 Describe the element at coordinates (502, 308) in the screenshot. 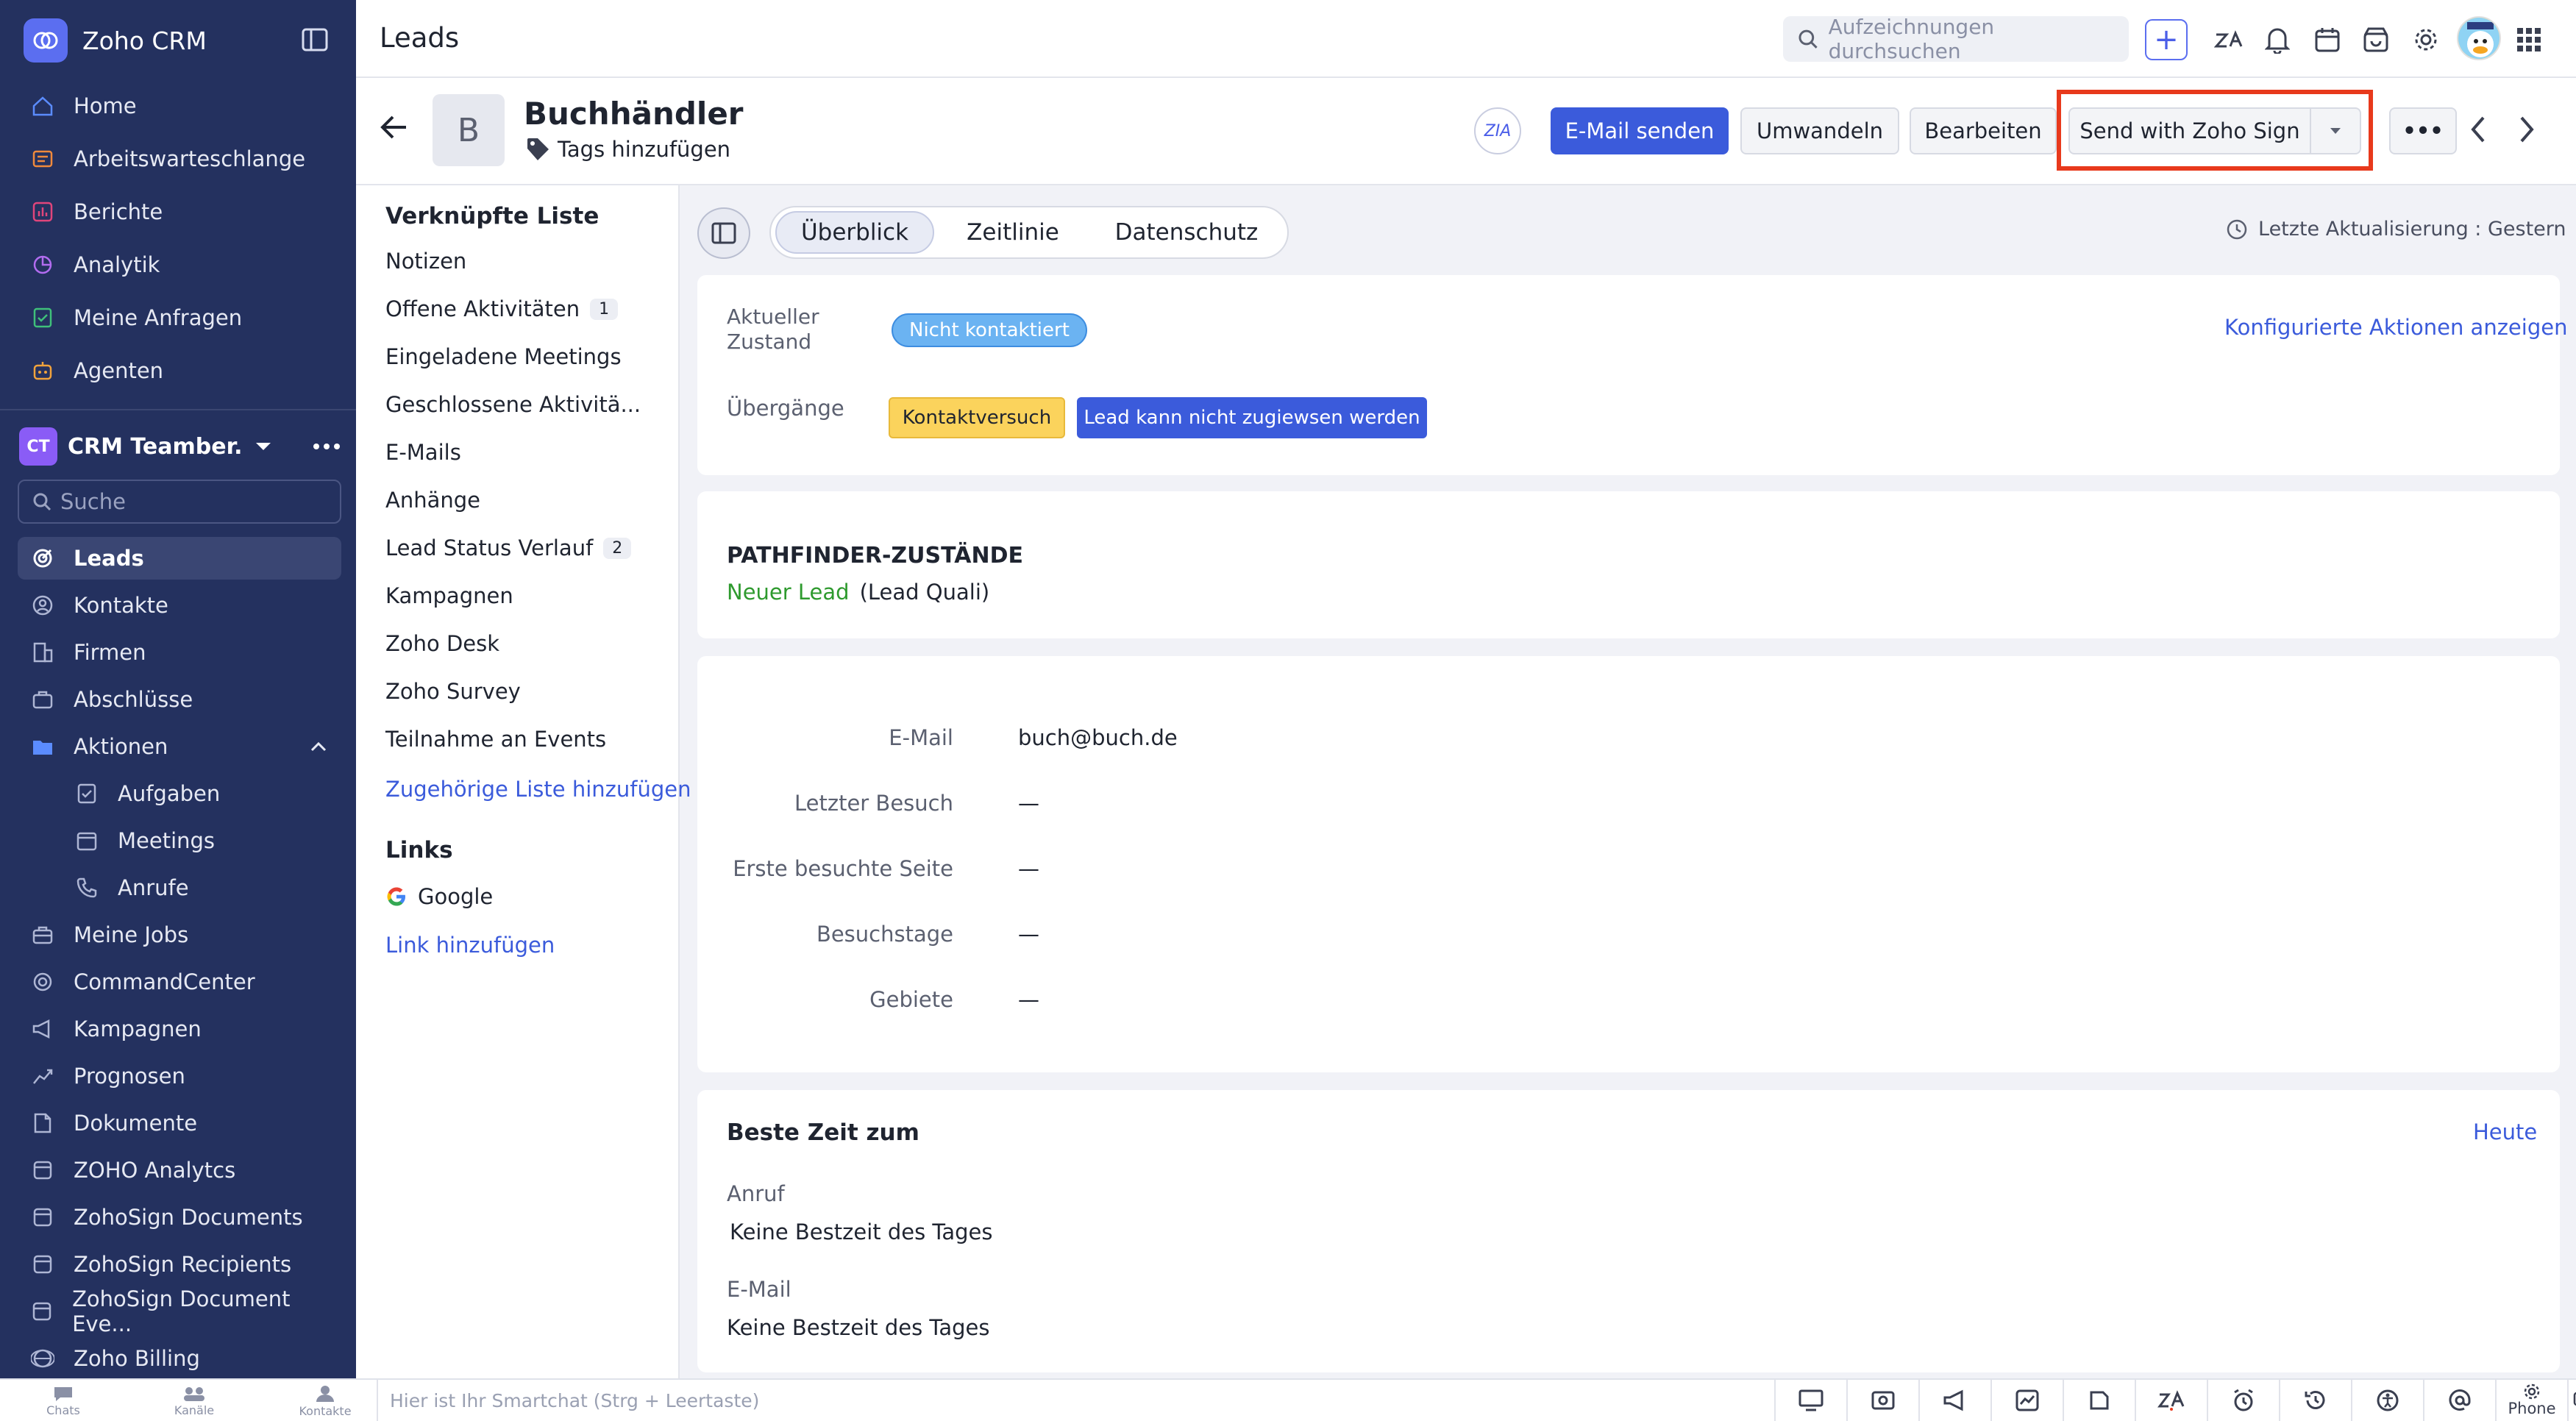

I see `related-item-offene-aktivit-ten: Offene Aktivitäten 1` at that location.